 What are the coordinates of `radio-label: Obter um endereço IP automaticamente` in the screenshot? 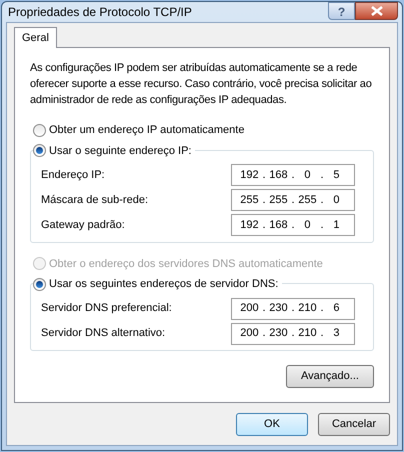 It's located at (146, 130).